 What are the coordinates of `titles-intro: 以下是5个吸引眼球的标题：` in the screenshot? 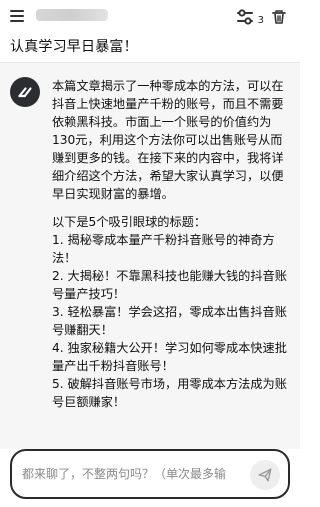 It's located at (129, 222).